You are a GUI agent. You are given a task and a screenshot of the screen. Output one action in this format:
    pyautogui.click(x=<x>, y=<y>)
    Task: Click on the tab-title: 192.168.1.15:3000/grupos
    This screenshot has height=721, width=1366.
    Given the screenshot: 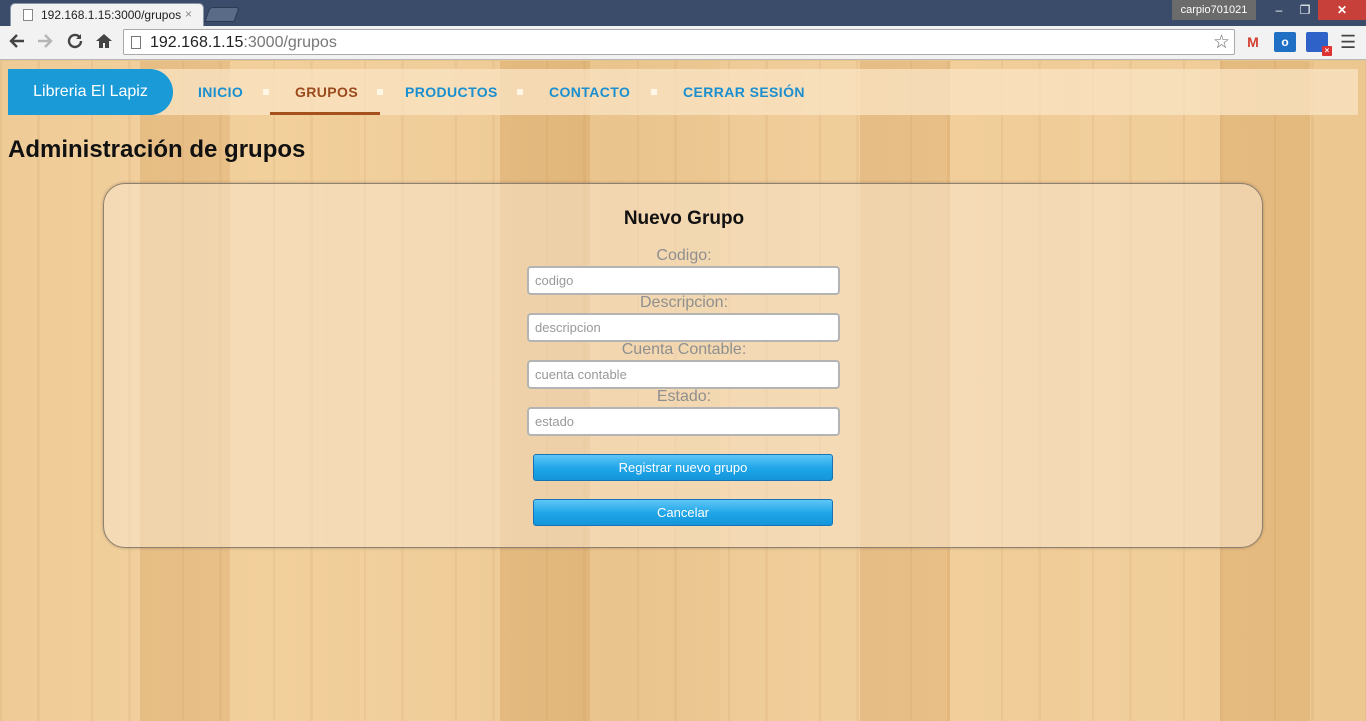 What is the action you would take?
    pyautogui.click(x=111, y=15)
    